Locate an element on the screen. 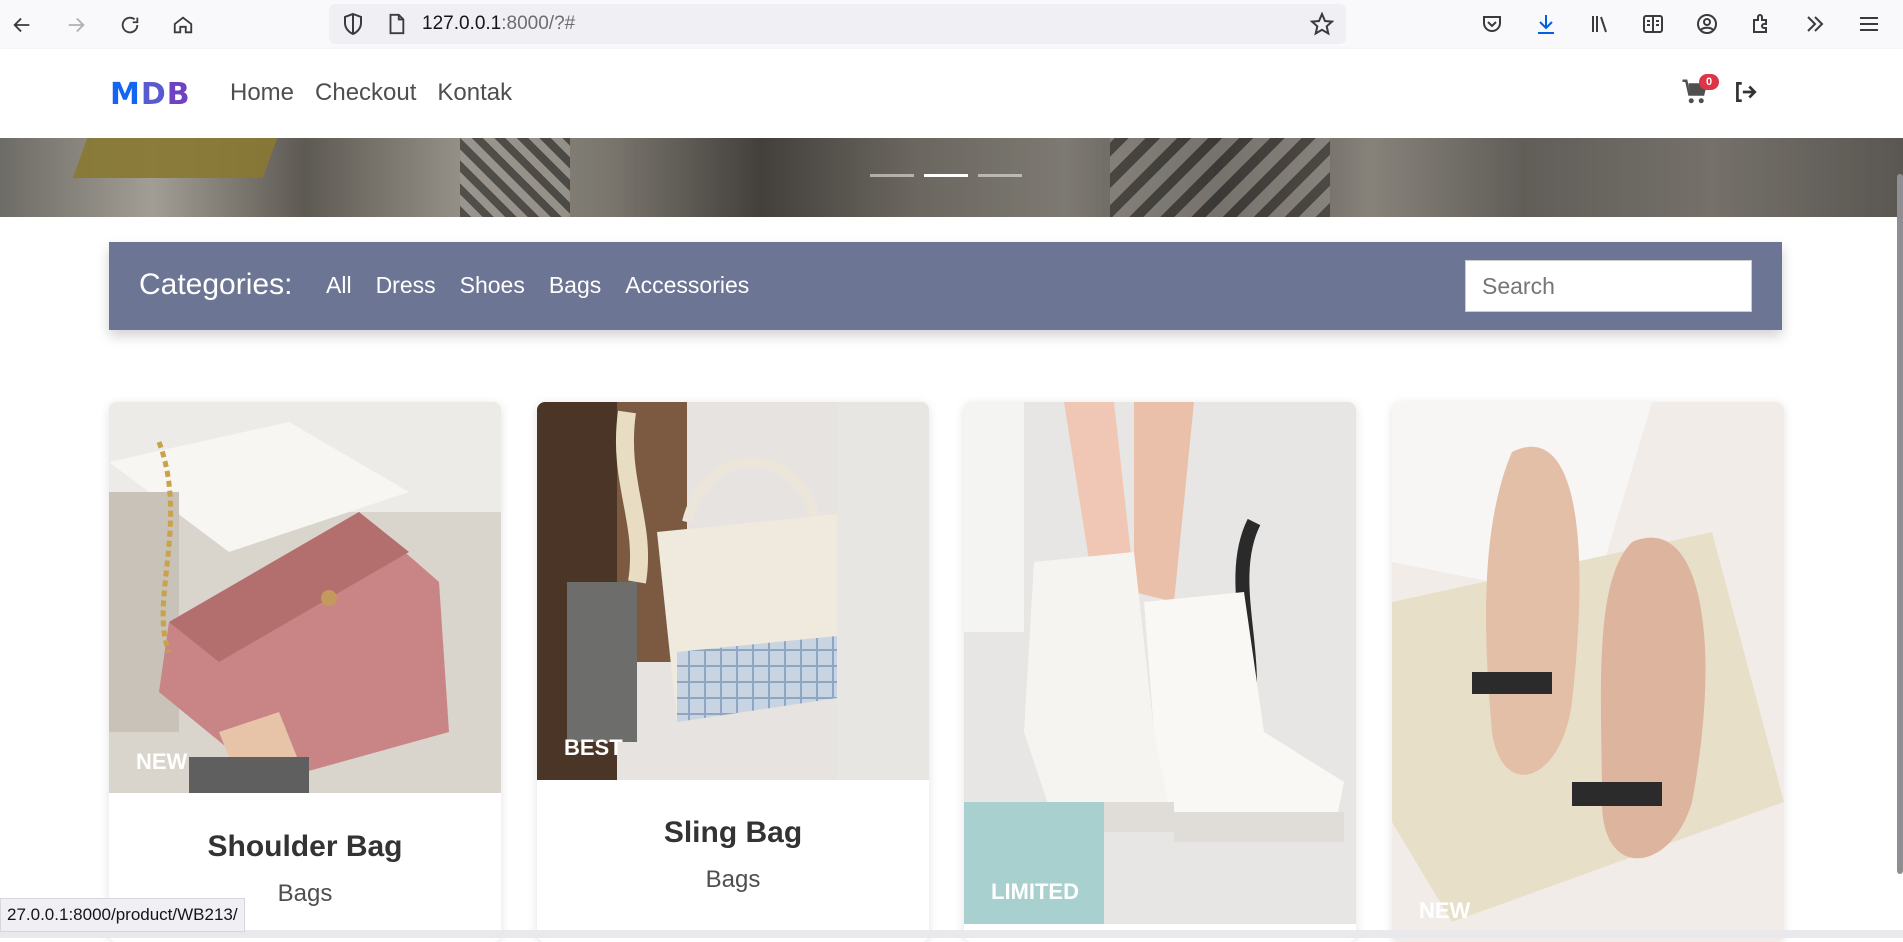 This screenshot has height=942, width=1903. category-dress-link: Dress is located at coordinates (406, 285).